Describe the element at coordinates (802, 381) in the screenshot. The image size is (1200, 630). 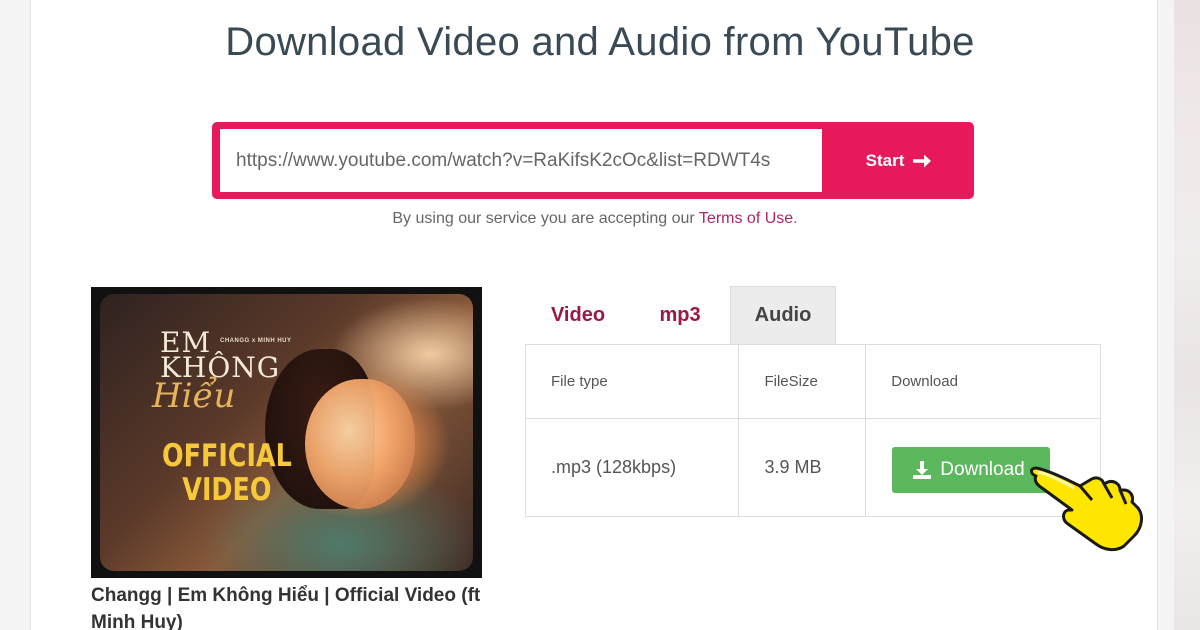
I see `header-file-size: FileSize` at that location.